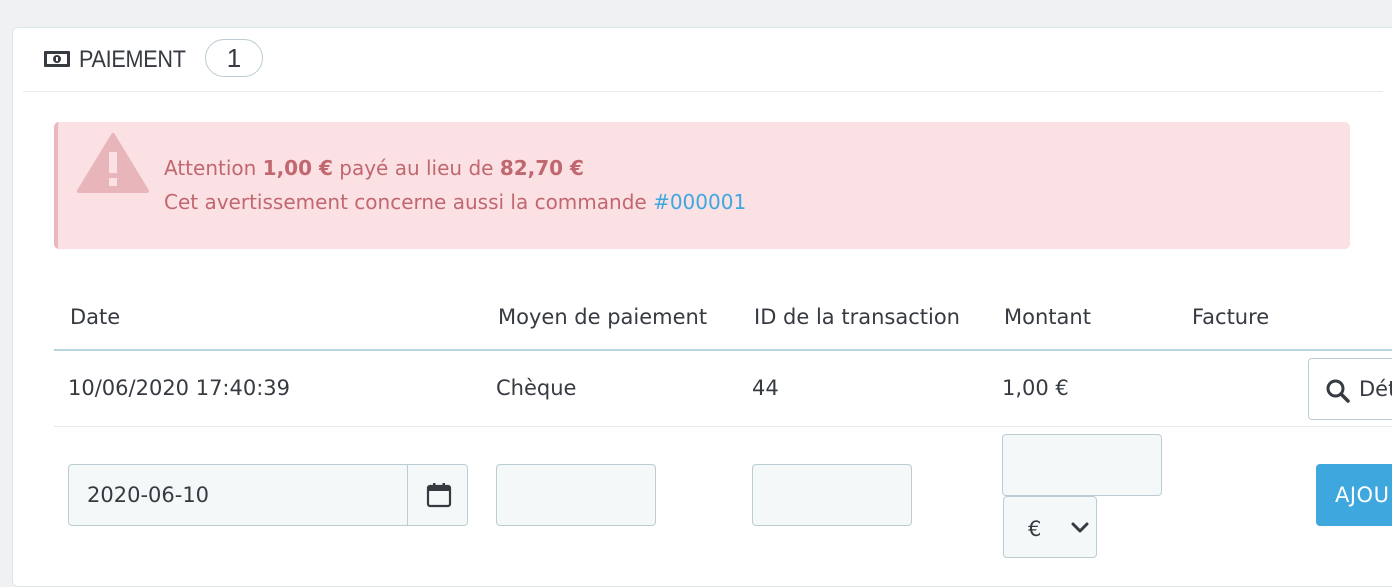 This screenshot has width=1392, height=587. Describe the element at coordinates (297, 168) in the screenshot. I see `alert-paid-amount: 1,00 €` at that location.